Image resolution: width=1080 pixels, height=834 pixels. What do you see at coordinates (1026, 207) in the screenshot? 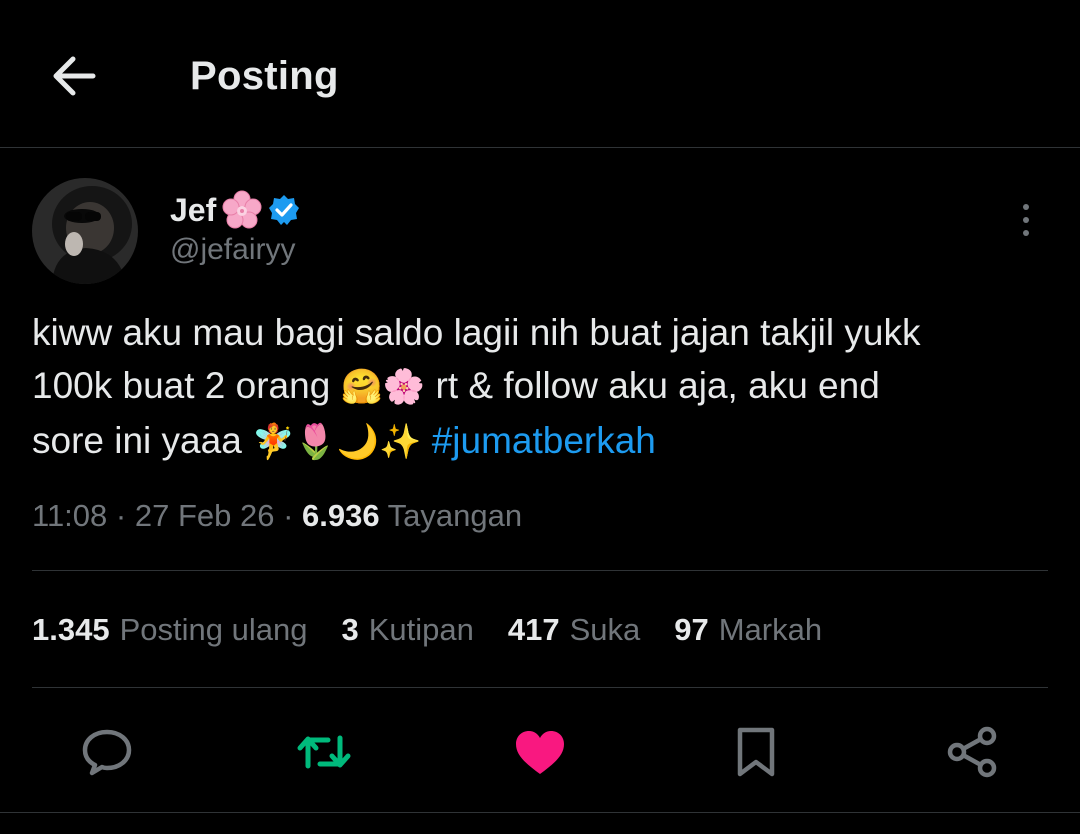
I see `more-vertical-icon` at bounding box center [1026, 207].